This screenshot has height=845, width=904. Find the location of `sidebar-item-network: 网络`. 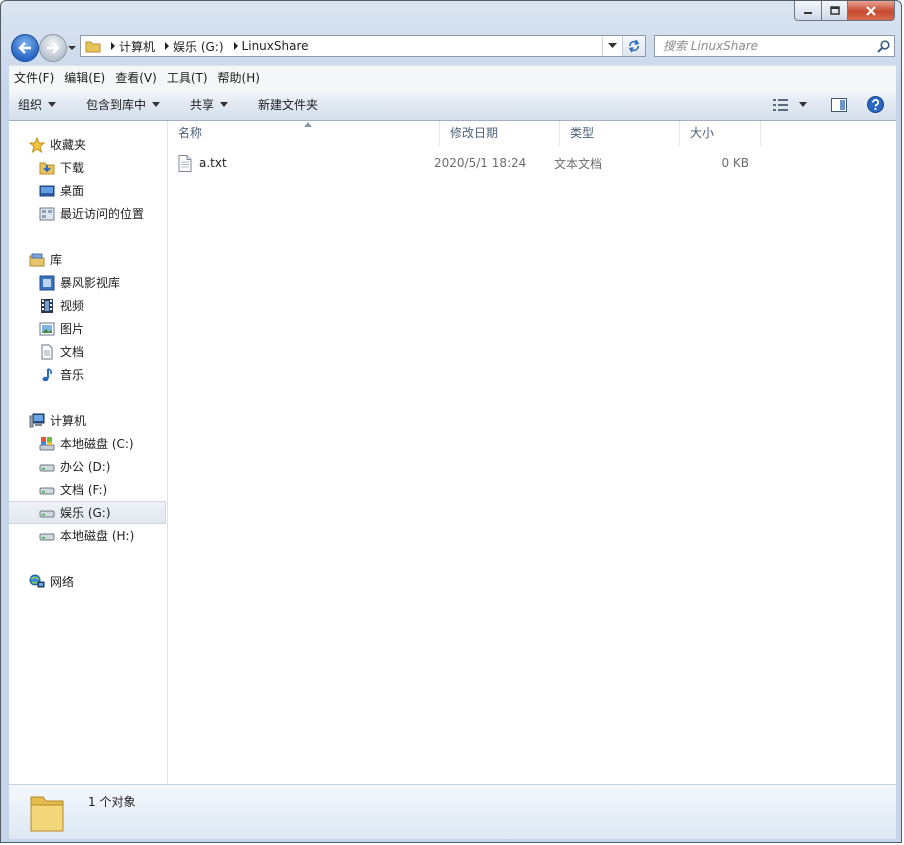

sidebar-item-network: 网络 is located at coordinates (88, 581).